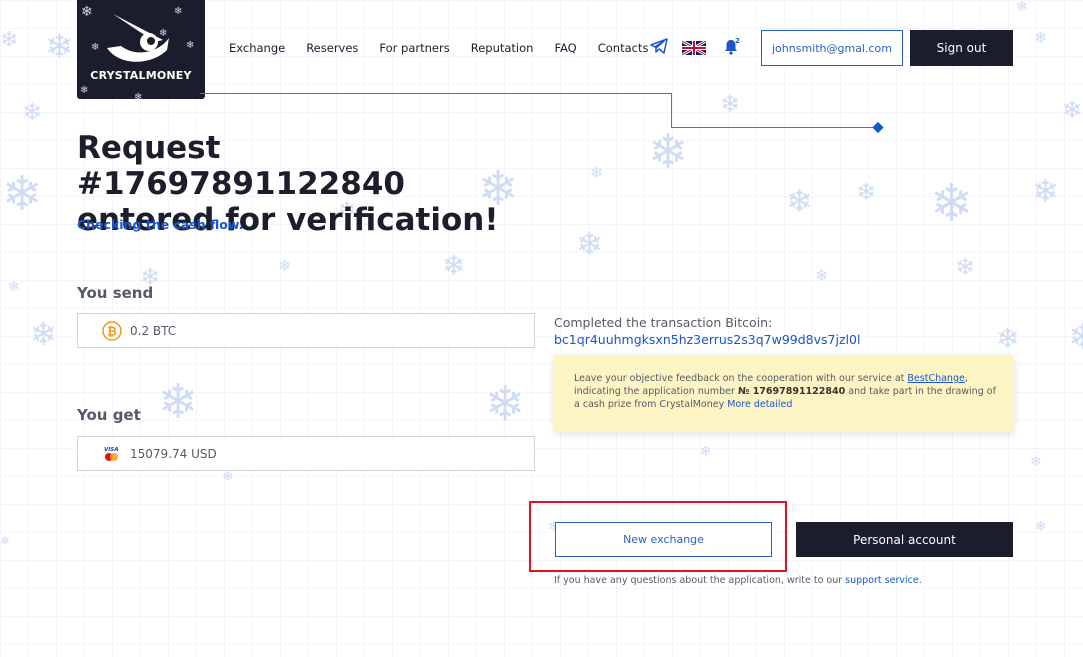  What do you see at coordinates (153, 330) in the screenshot?
I see `send-amount: 0.2 BTC` at bounding box center [153, 330].